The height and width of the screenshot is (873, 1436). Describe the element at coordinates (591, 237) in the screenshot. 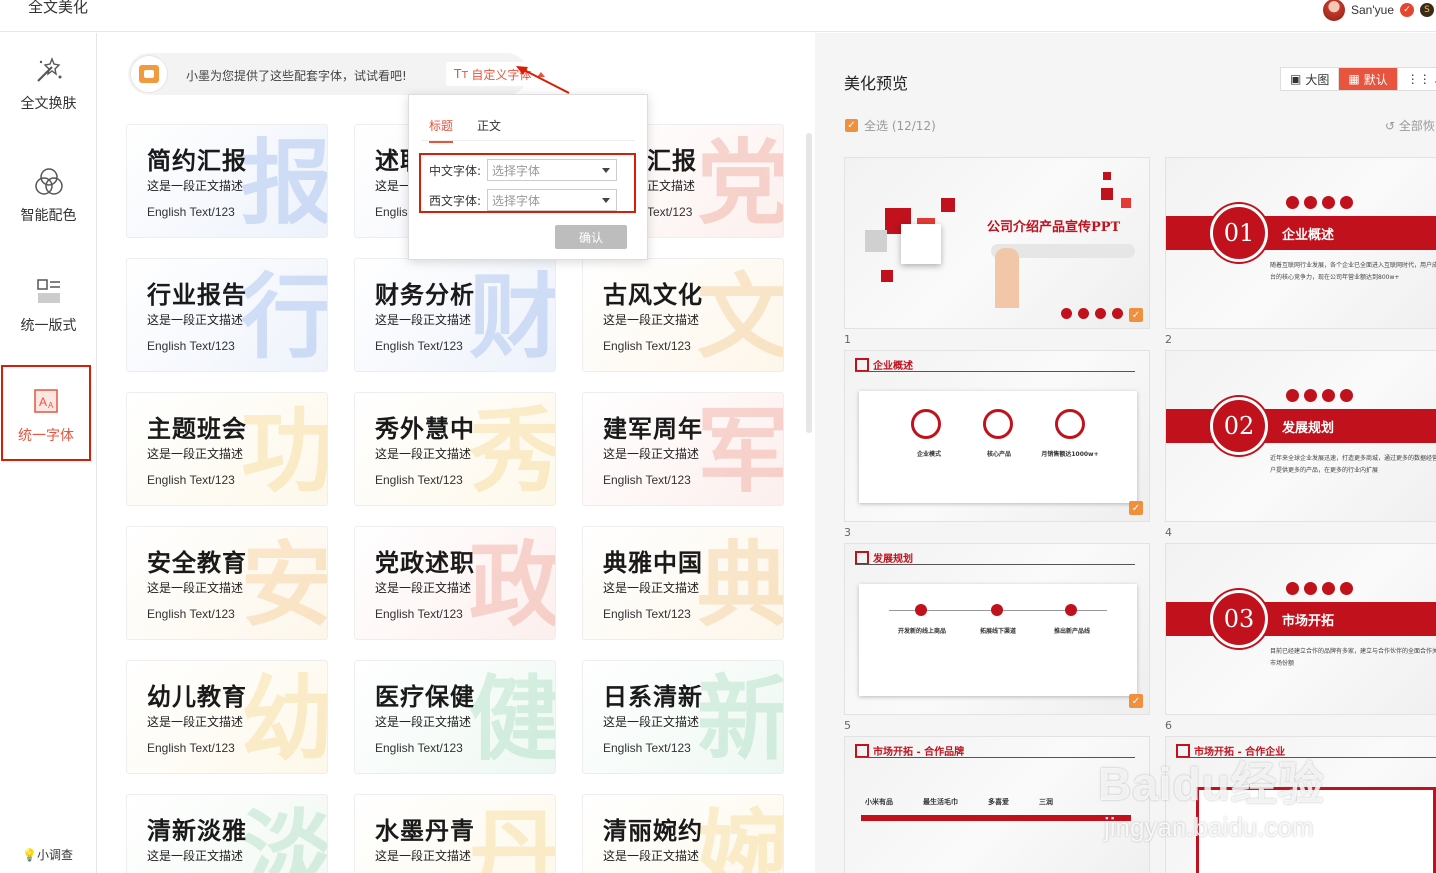

I see `confirm-button: 确认` at that location.